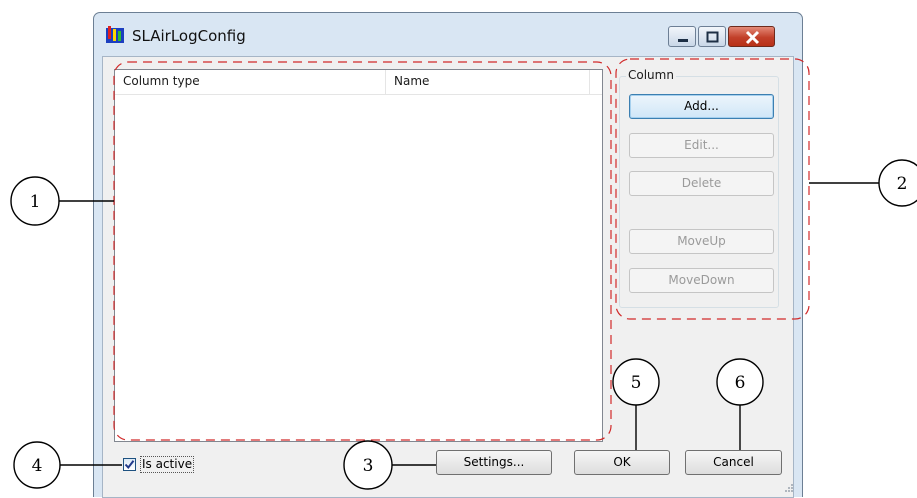 The width and height of the screenshot is (917, 498). I want to click on callout-number-4: 4, so click(37, 466).